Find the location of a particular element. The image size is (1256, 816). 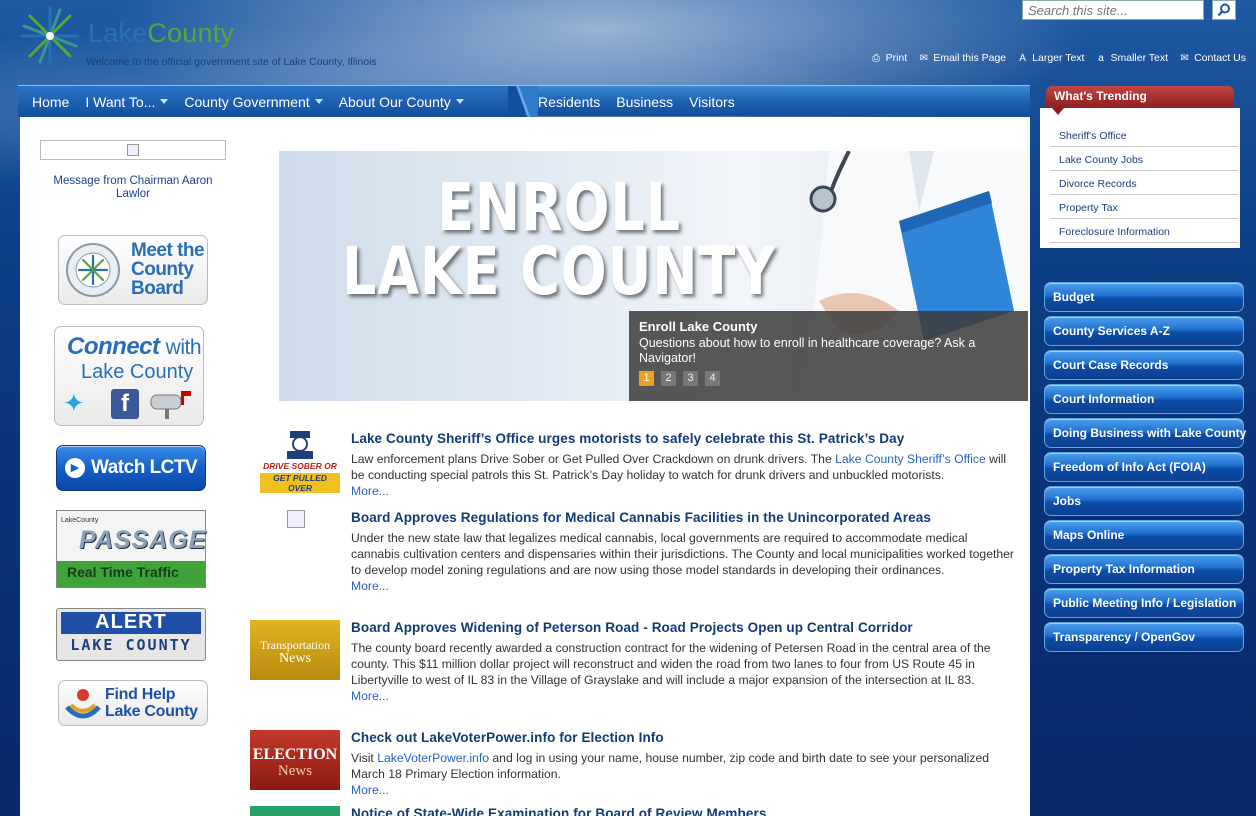

contact-us-link: ✉ Contact Us is located at coordinates (1212, 58).